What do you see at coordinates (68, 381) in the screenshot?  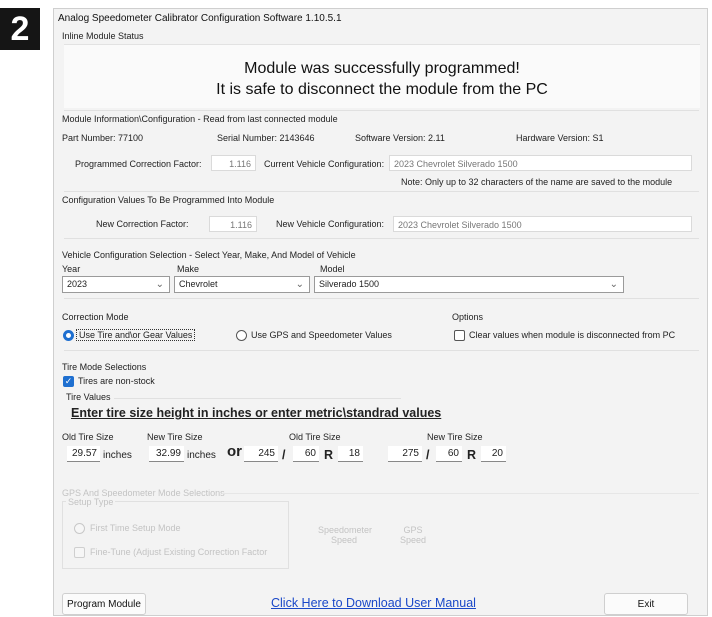 I see `non-stock-checkbox: ✓` at bounding box center [68, 381].